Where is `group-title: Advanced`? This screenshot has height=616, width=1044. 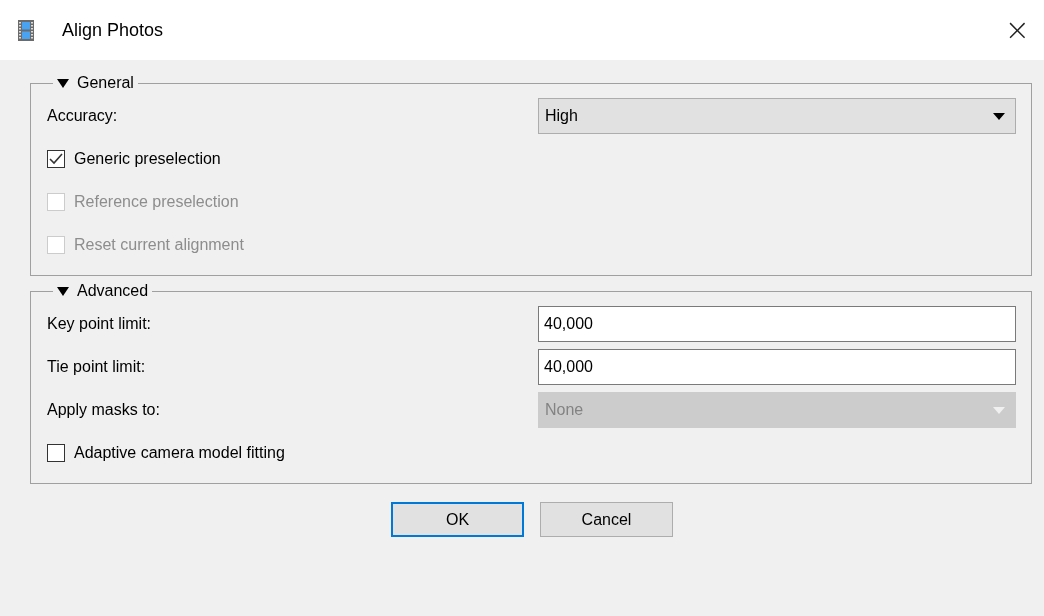 group-title: Advanced is located at coordinates (113, 291).